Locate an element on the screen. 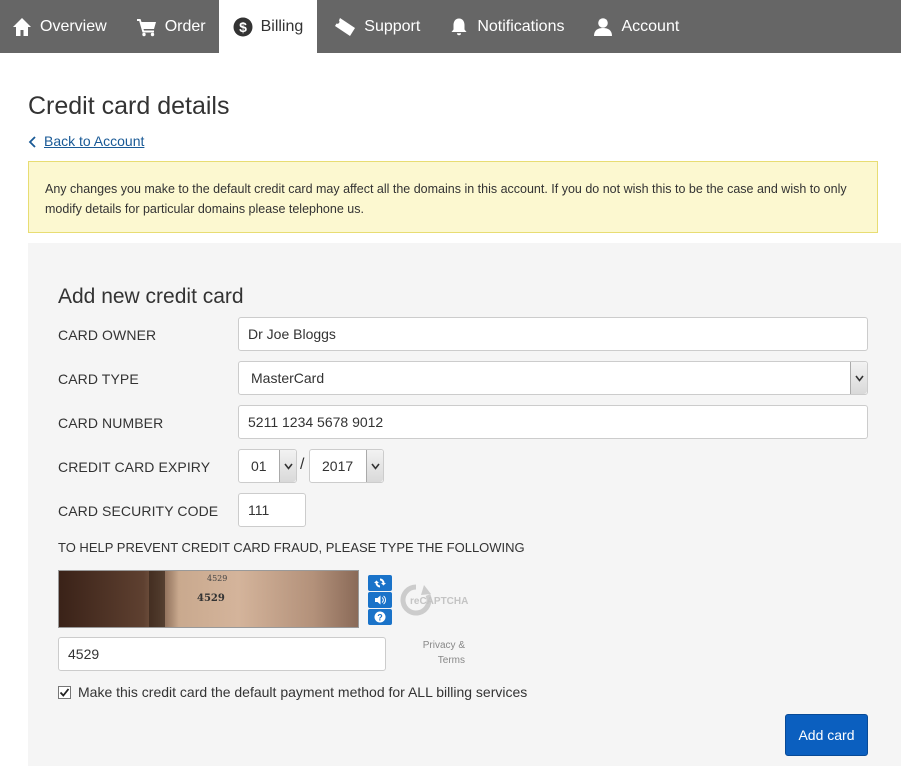 The height and width of the screenshot is (766, 901). nav-item-label: Account is located at coordinates (650, 26).